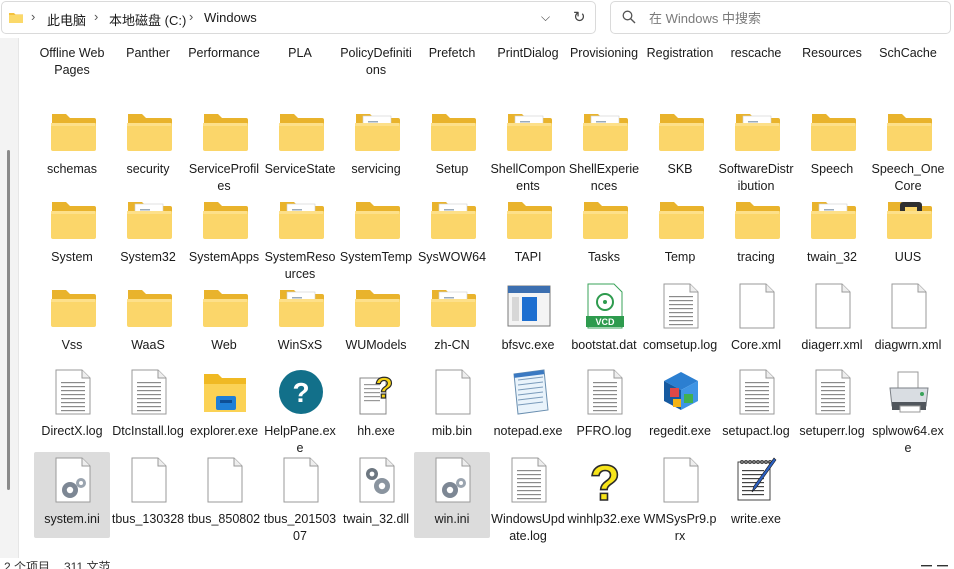 This screenshot has width=954, height=569. What do you see at coordinates (224, 257) in the screenshot?
I see `file-name: SystemApps` at bounding box center [224, 257].